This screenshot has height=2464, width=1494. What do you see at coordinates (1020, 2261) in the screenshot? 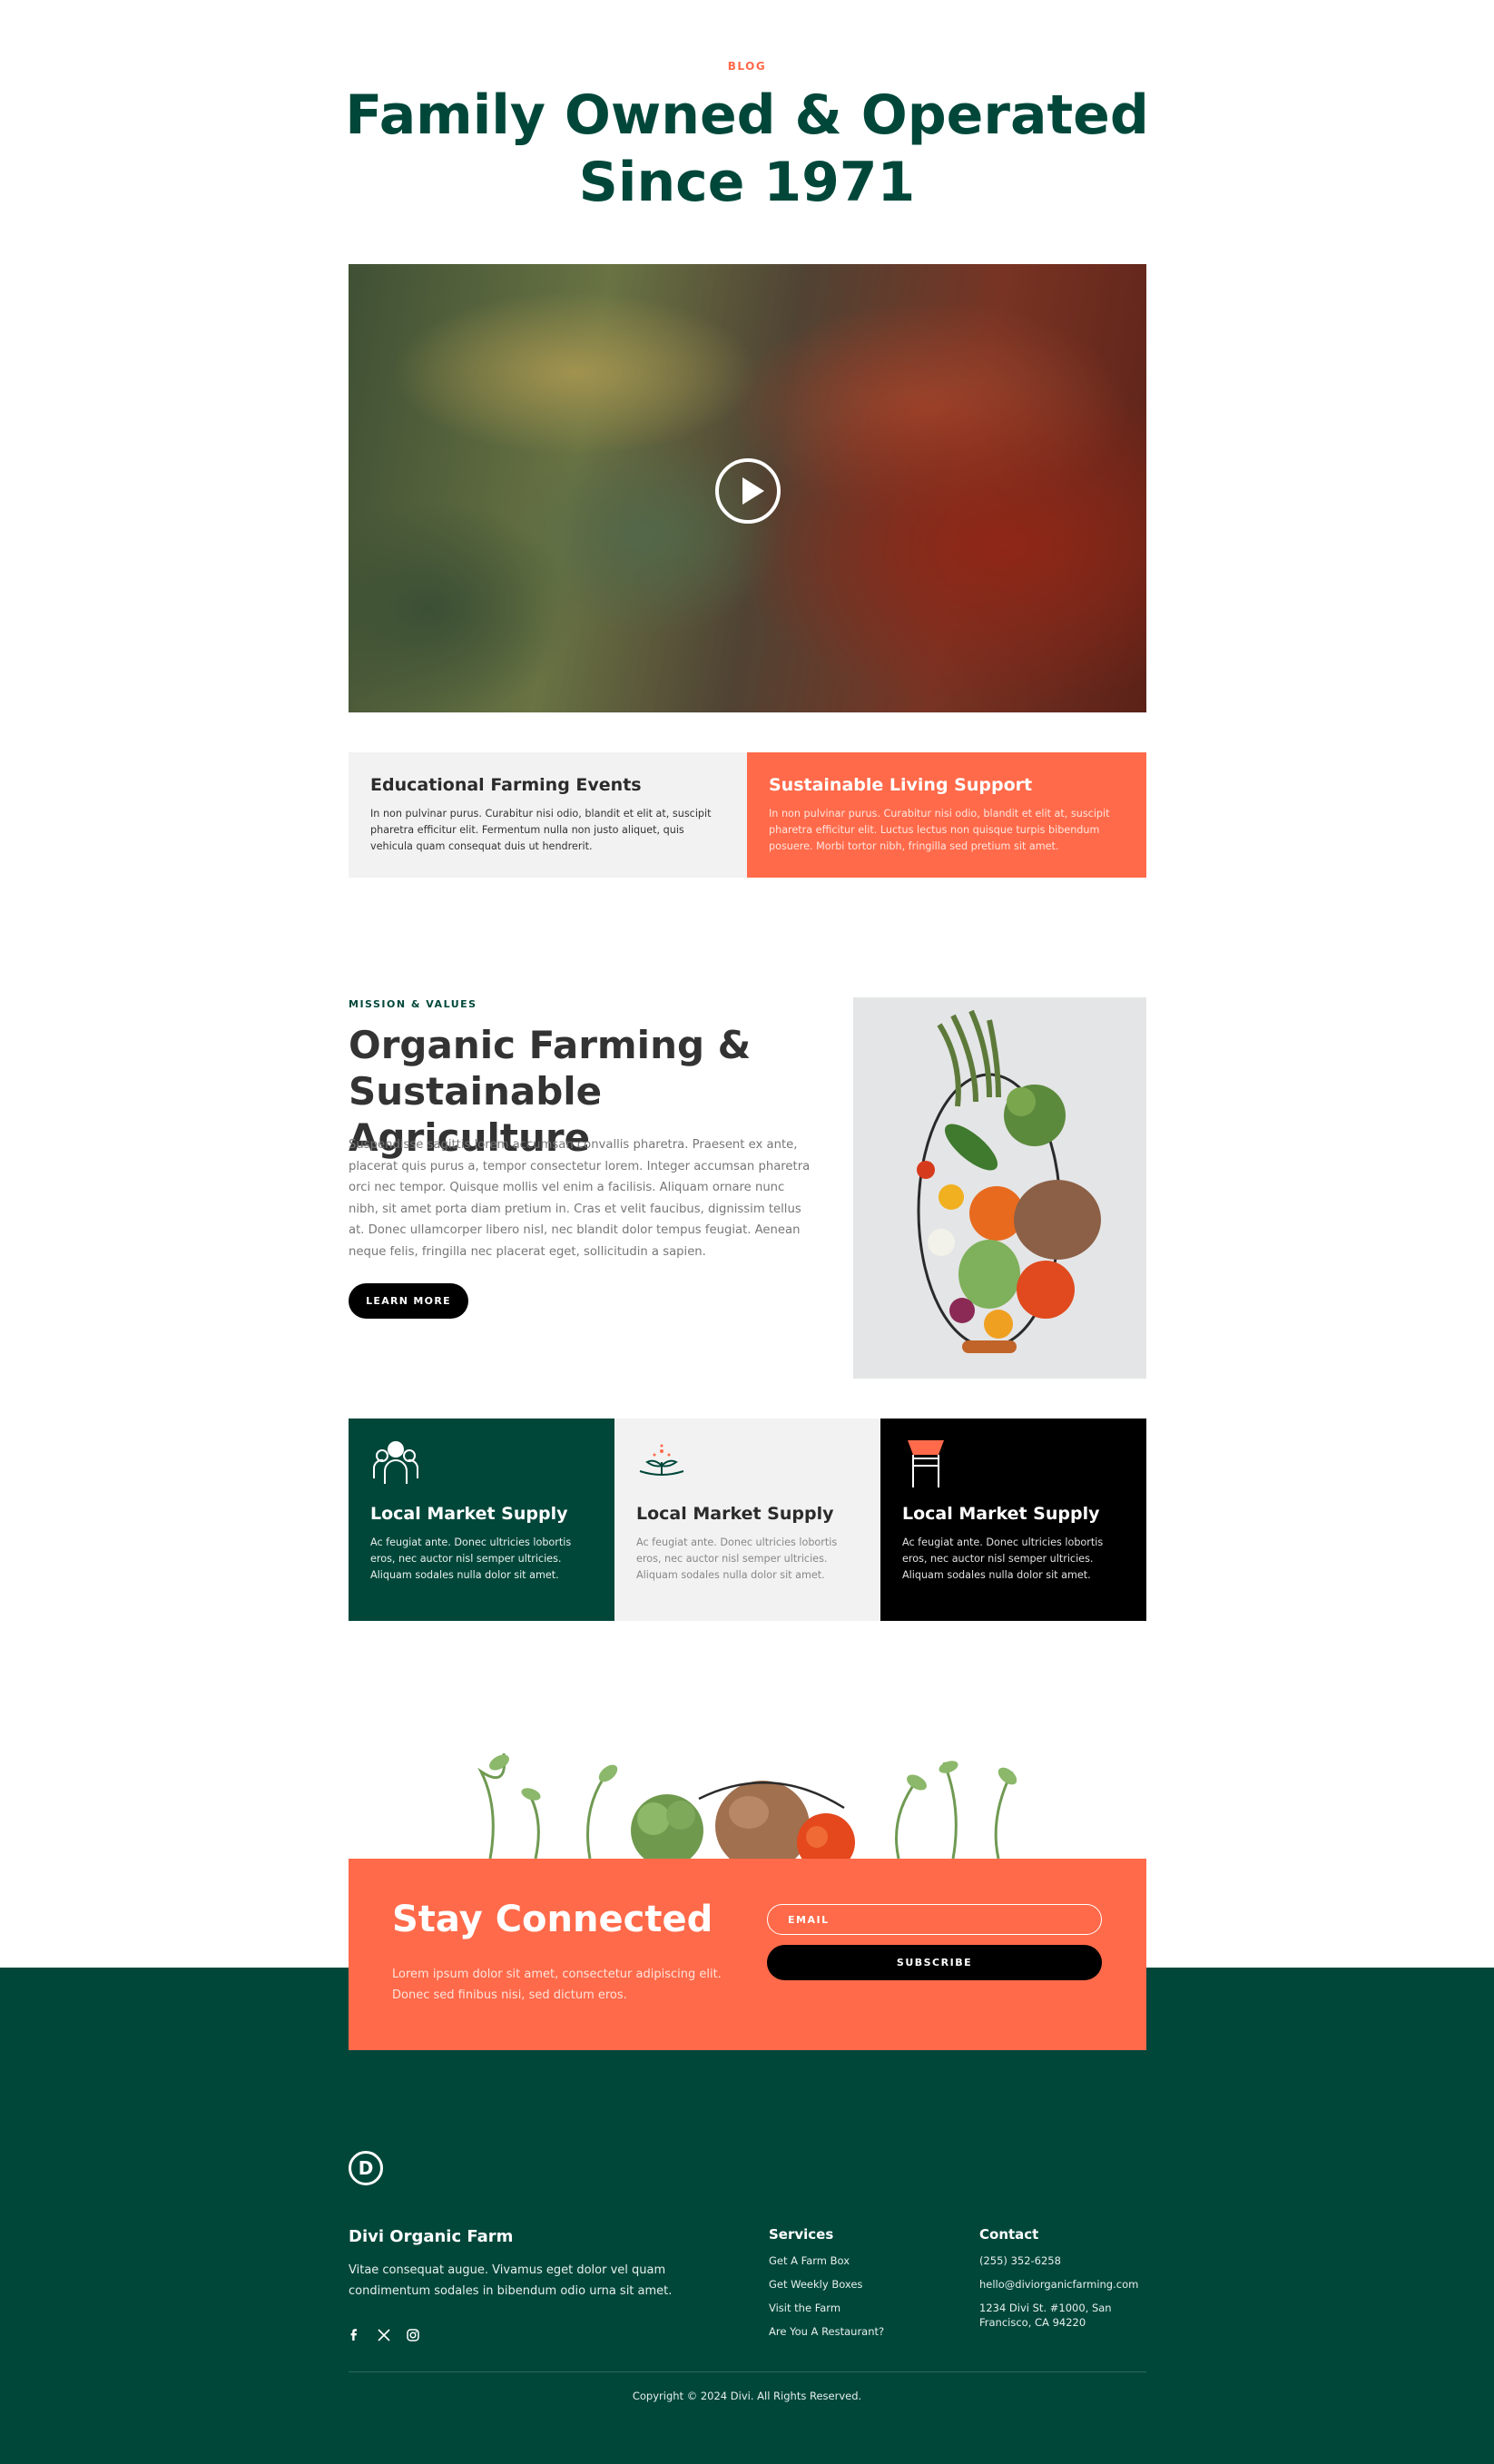
I see `contact-phone: (255) 352-6258` at bounding box center [1020, 2261].